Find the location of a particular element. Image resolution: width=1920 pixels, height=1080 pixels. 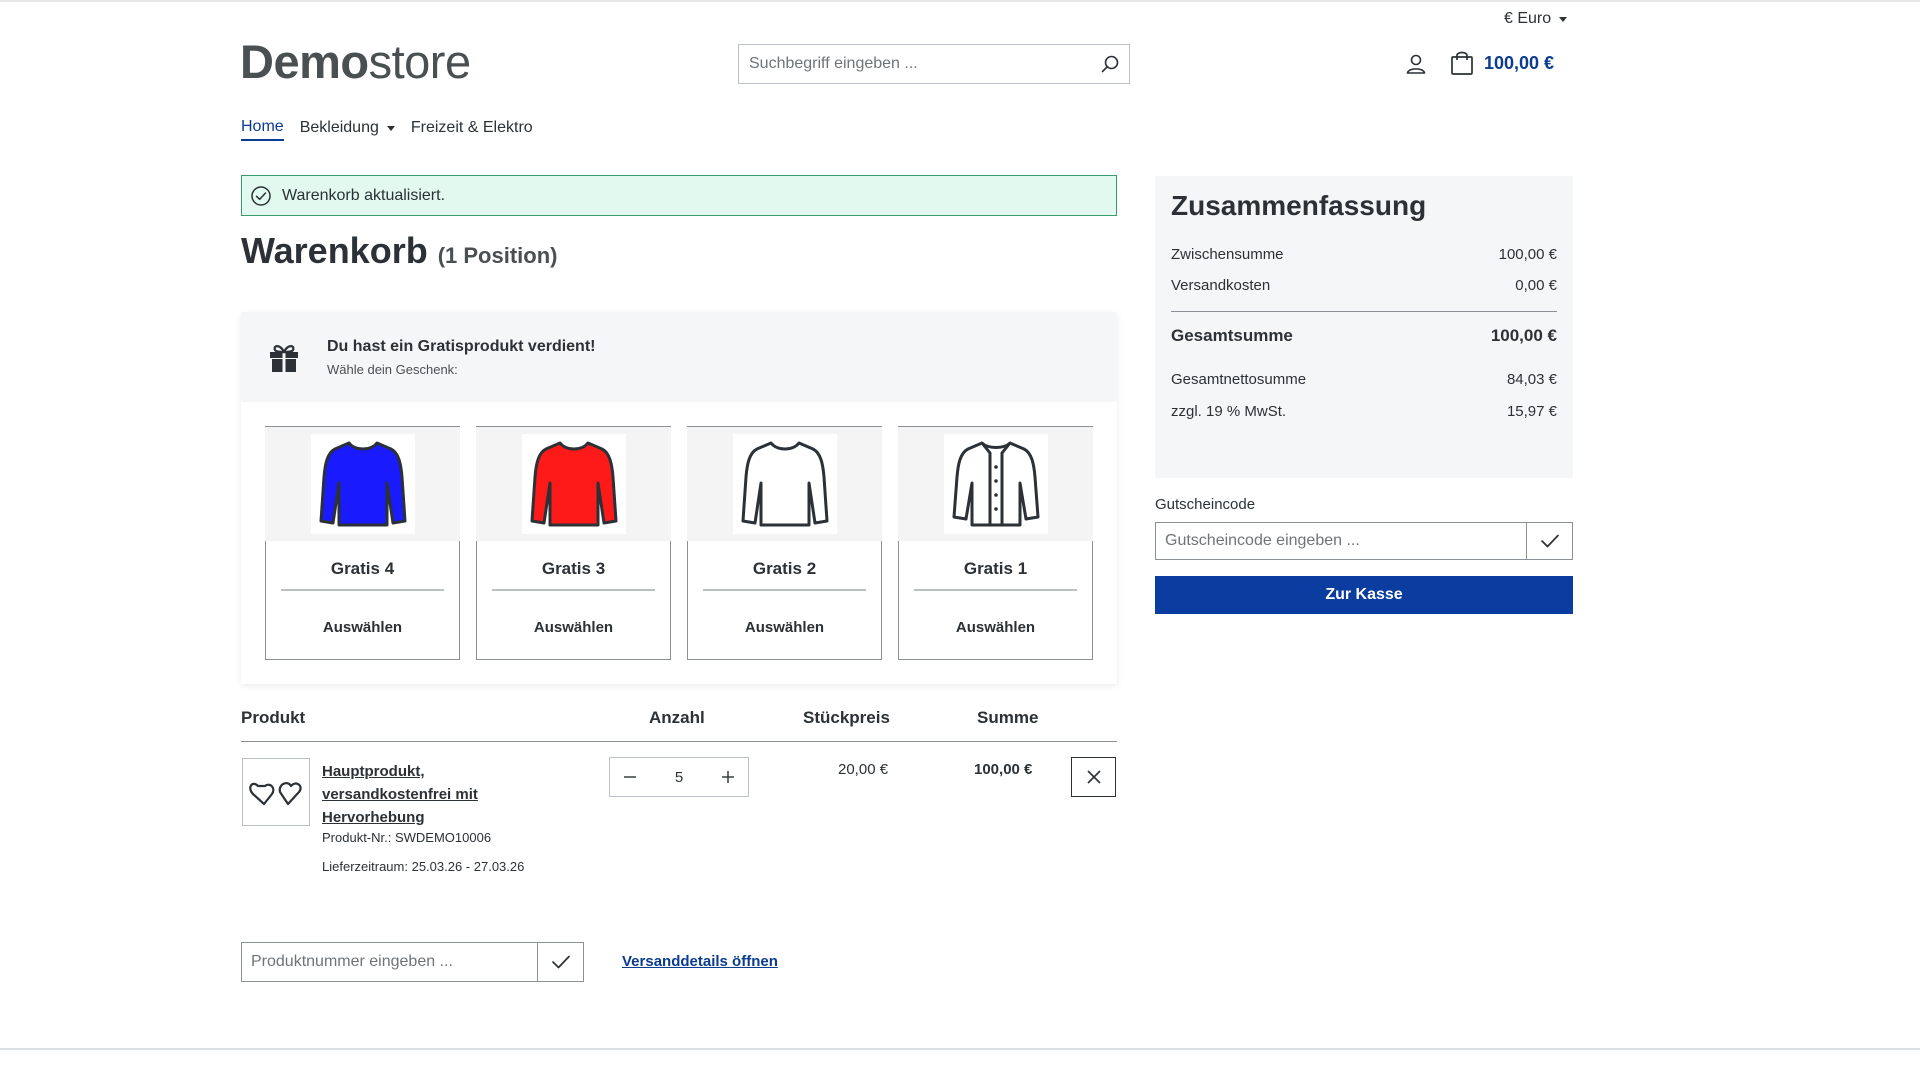

product-number-form is located at coordinates (412, 962).